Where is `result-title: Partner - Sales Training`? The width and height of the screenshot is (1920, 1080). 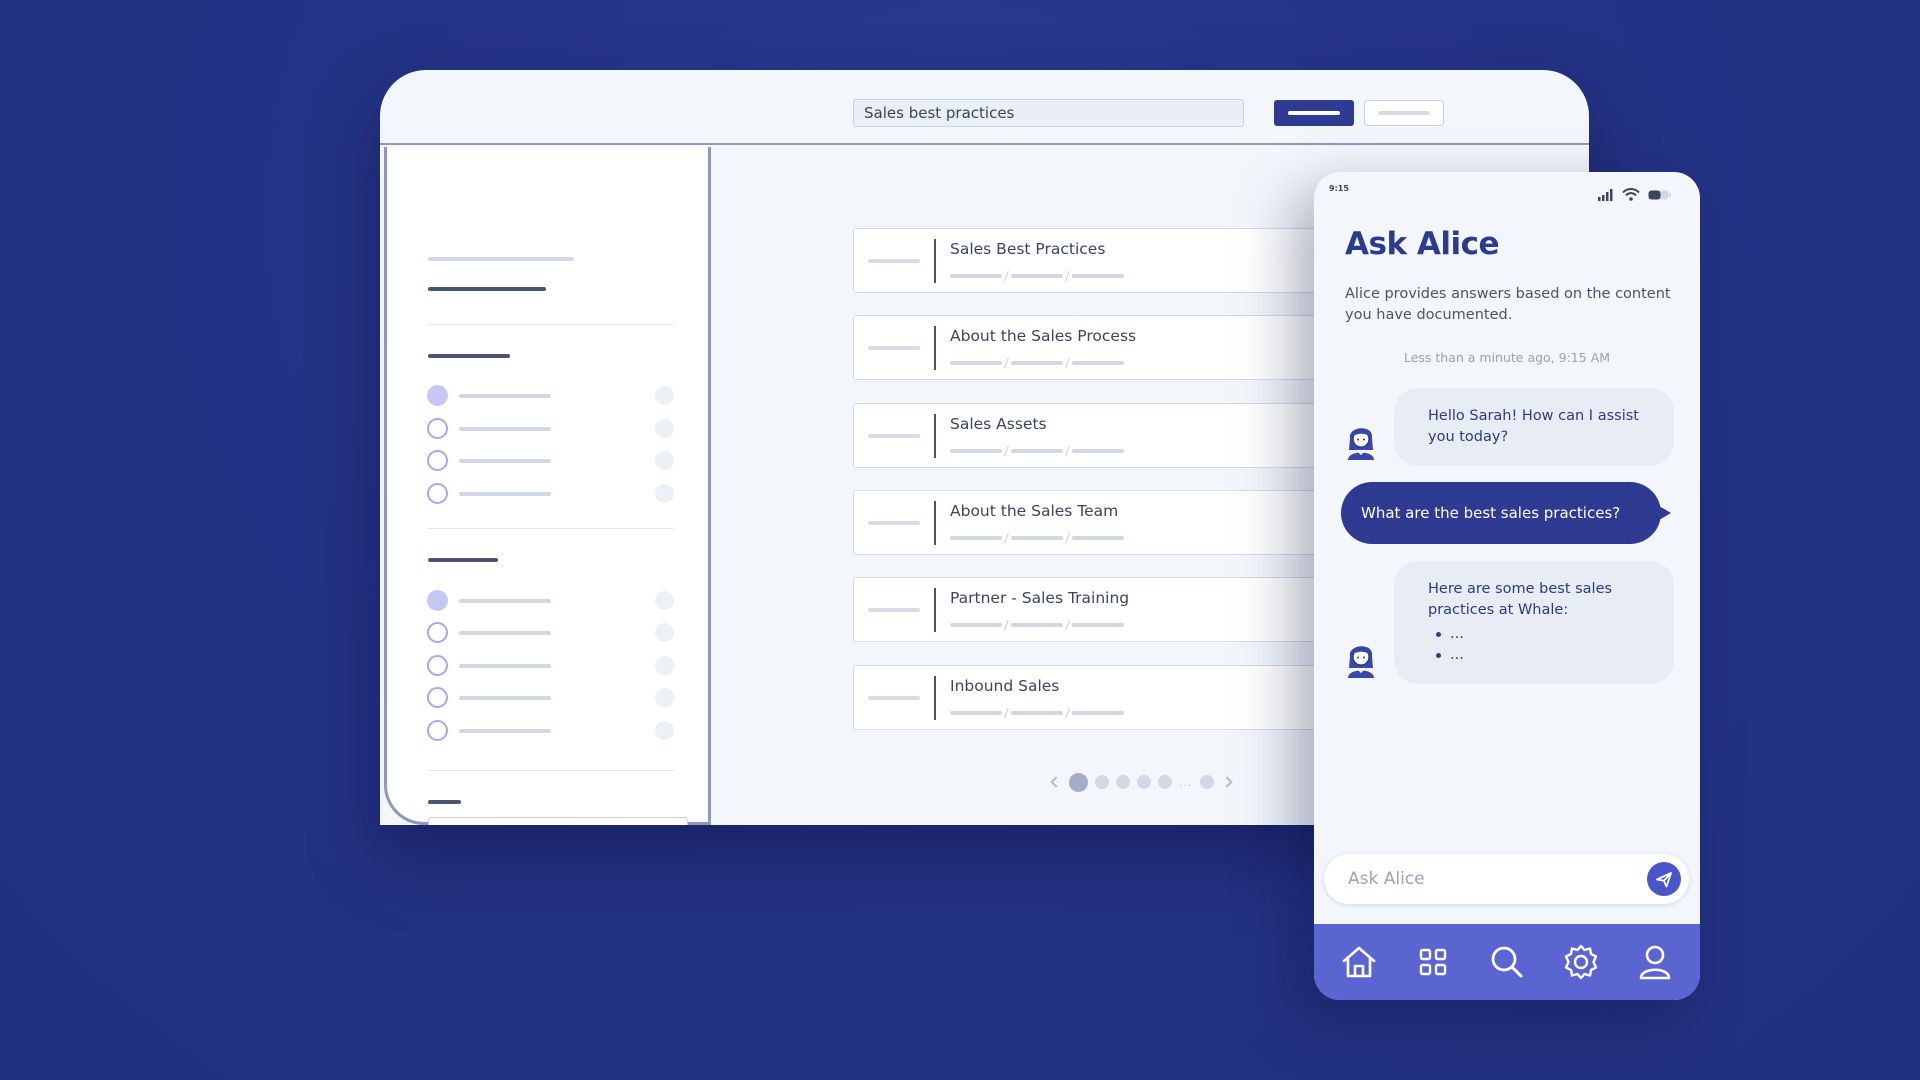 result-title: Partner - Sales Training is located at coordinates (1039, 598).